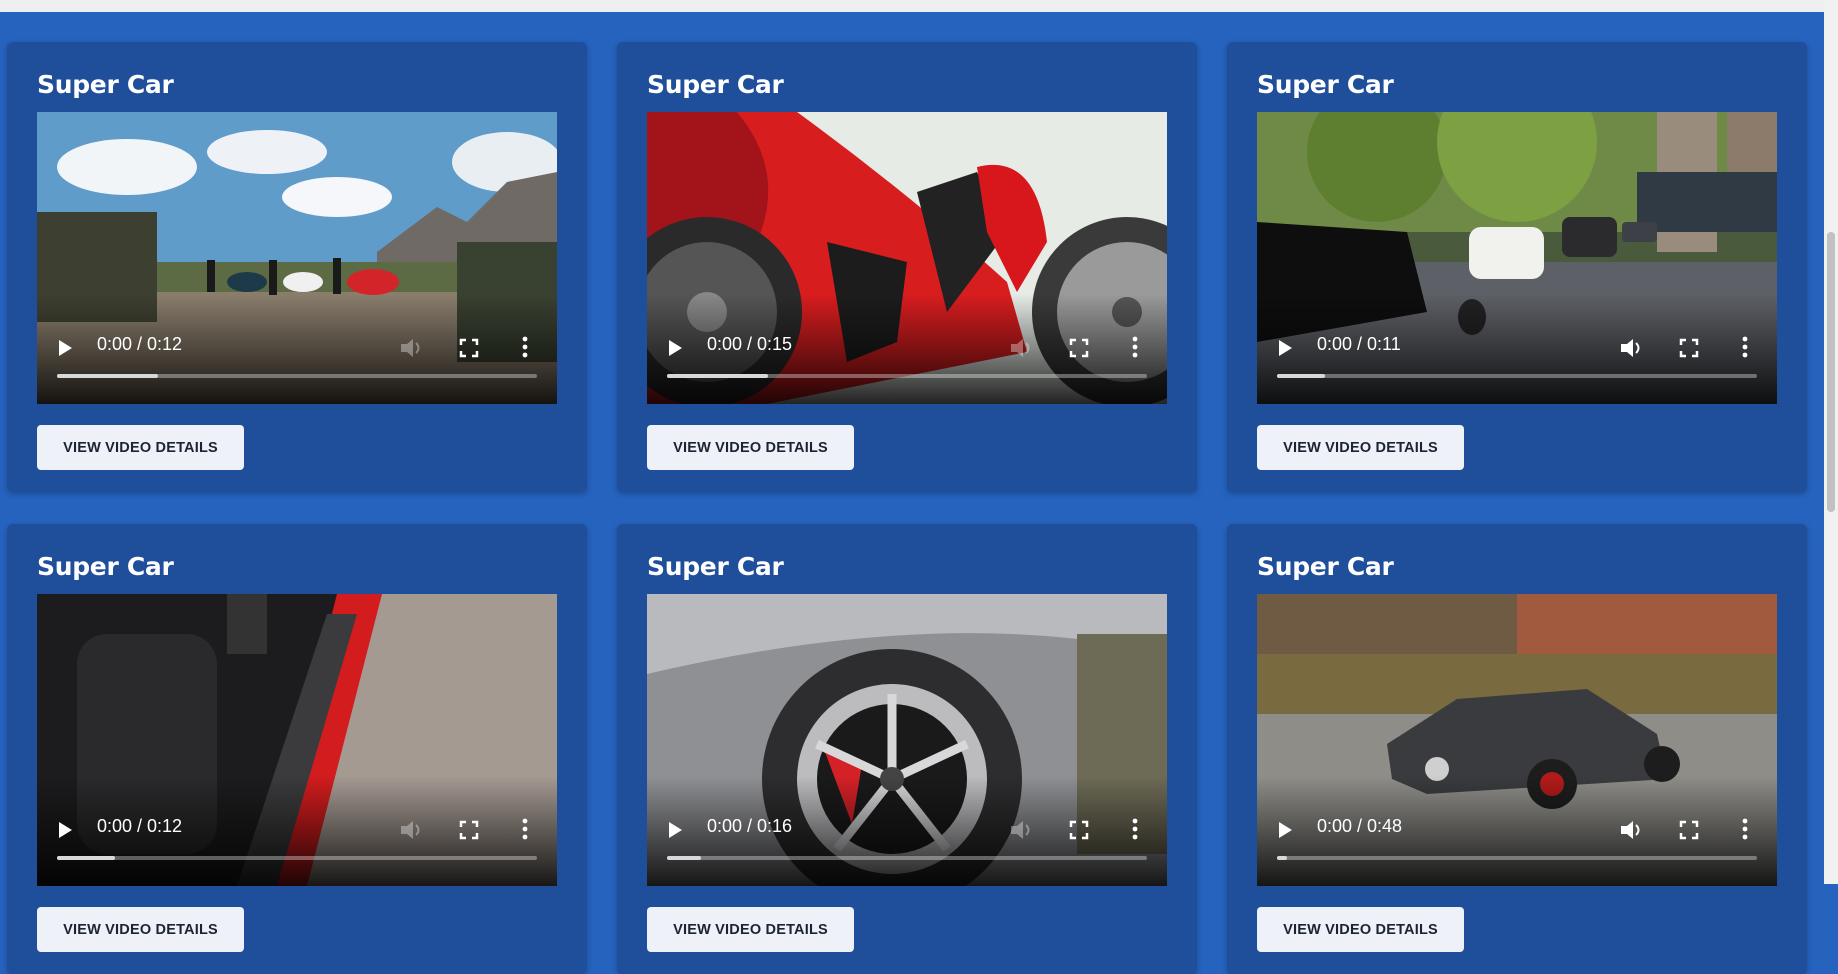 This screenshot has height=974, width=1838. I want to click on browser-top-strip, so click(912, 6).